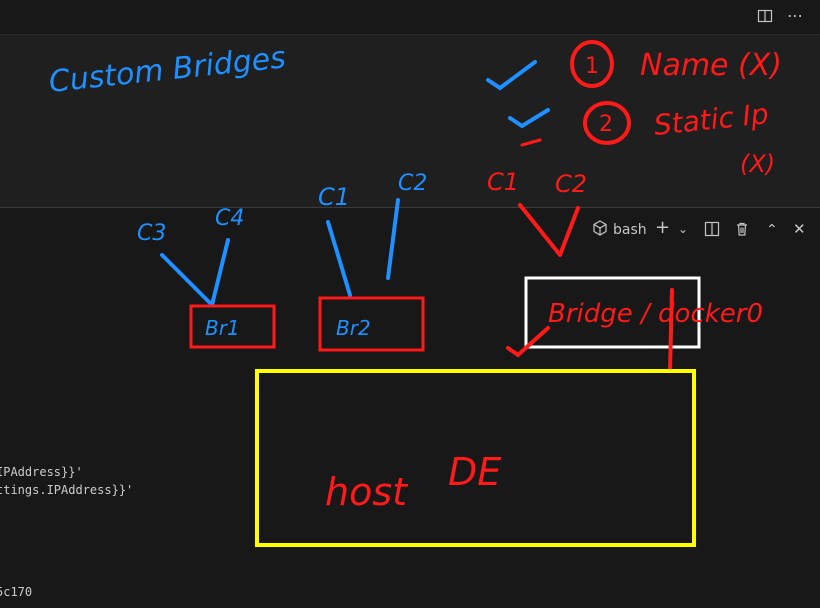  I want to click on label-c1-blue: C1, so click(334, 197).